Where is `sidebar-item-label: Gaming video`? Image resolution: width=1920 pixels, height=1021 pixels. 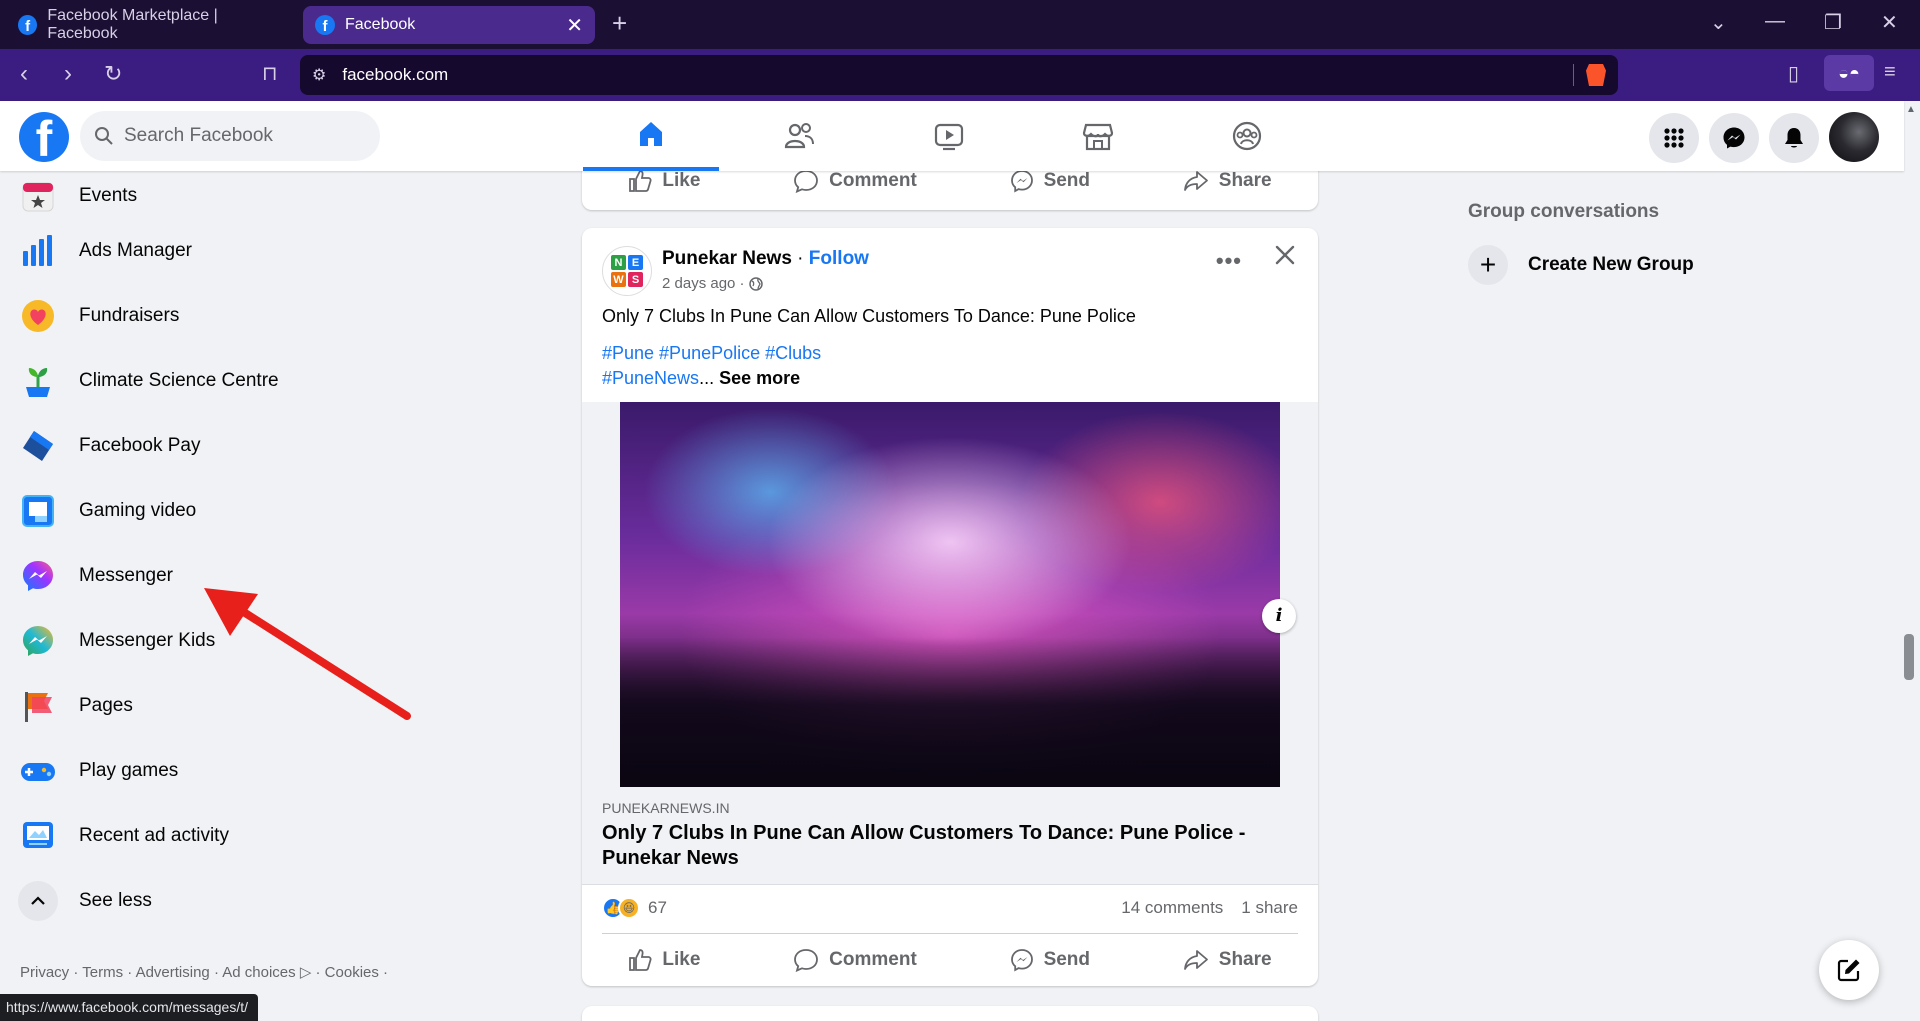 sidebar-item-label: Gaming video is located at coordinates (138, 510).